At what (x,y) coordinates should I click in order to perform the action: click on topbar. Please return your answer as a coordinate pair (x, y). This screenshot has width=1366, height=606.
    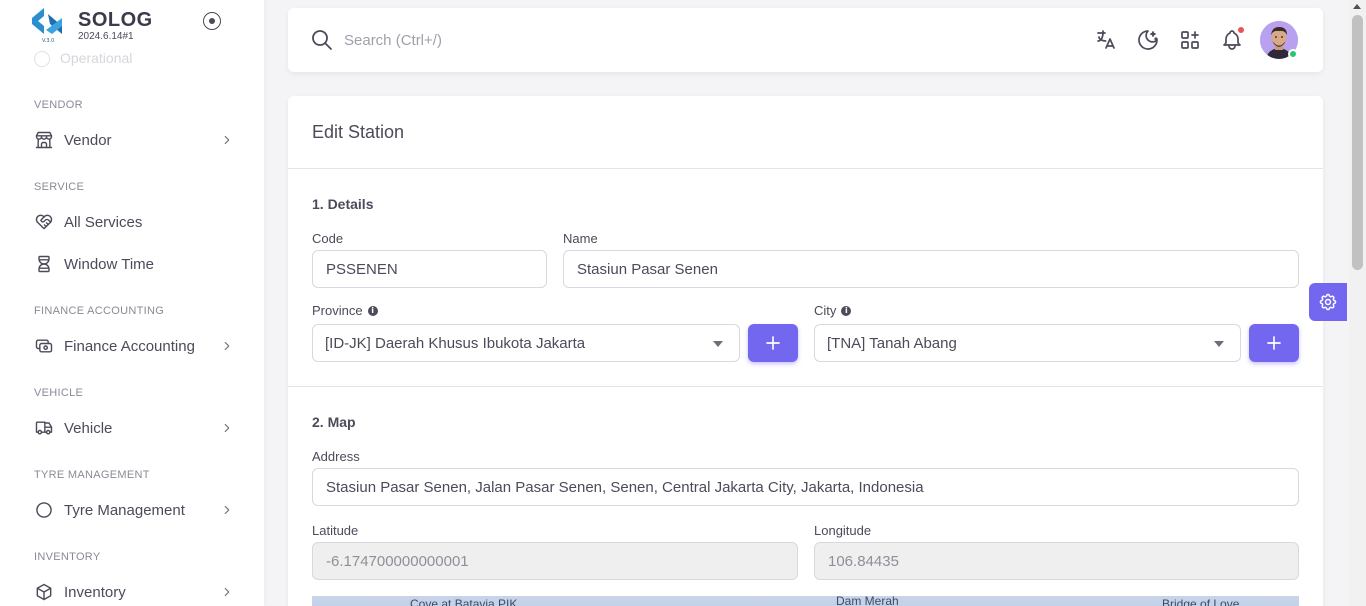
    Looking at the image, I should click on (805, 40).